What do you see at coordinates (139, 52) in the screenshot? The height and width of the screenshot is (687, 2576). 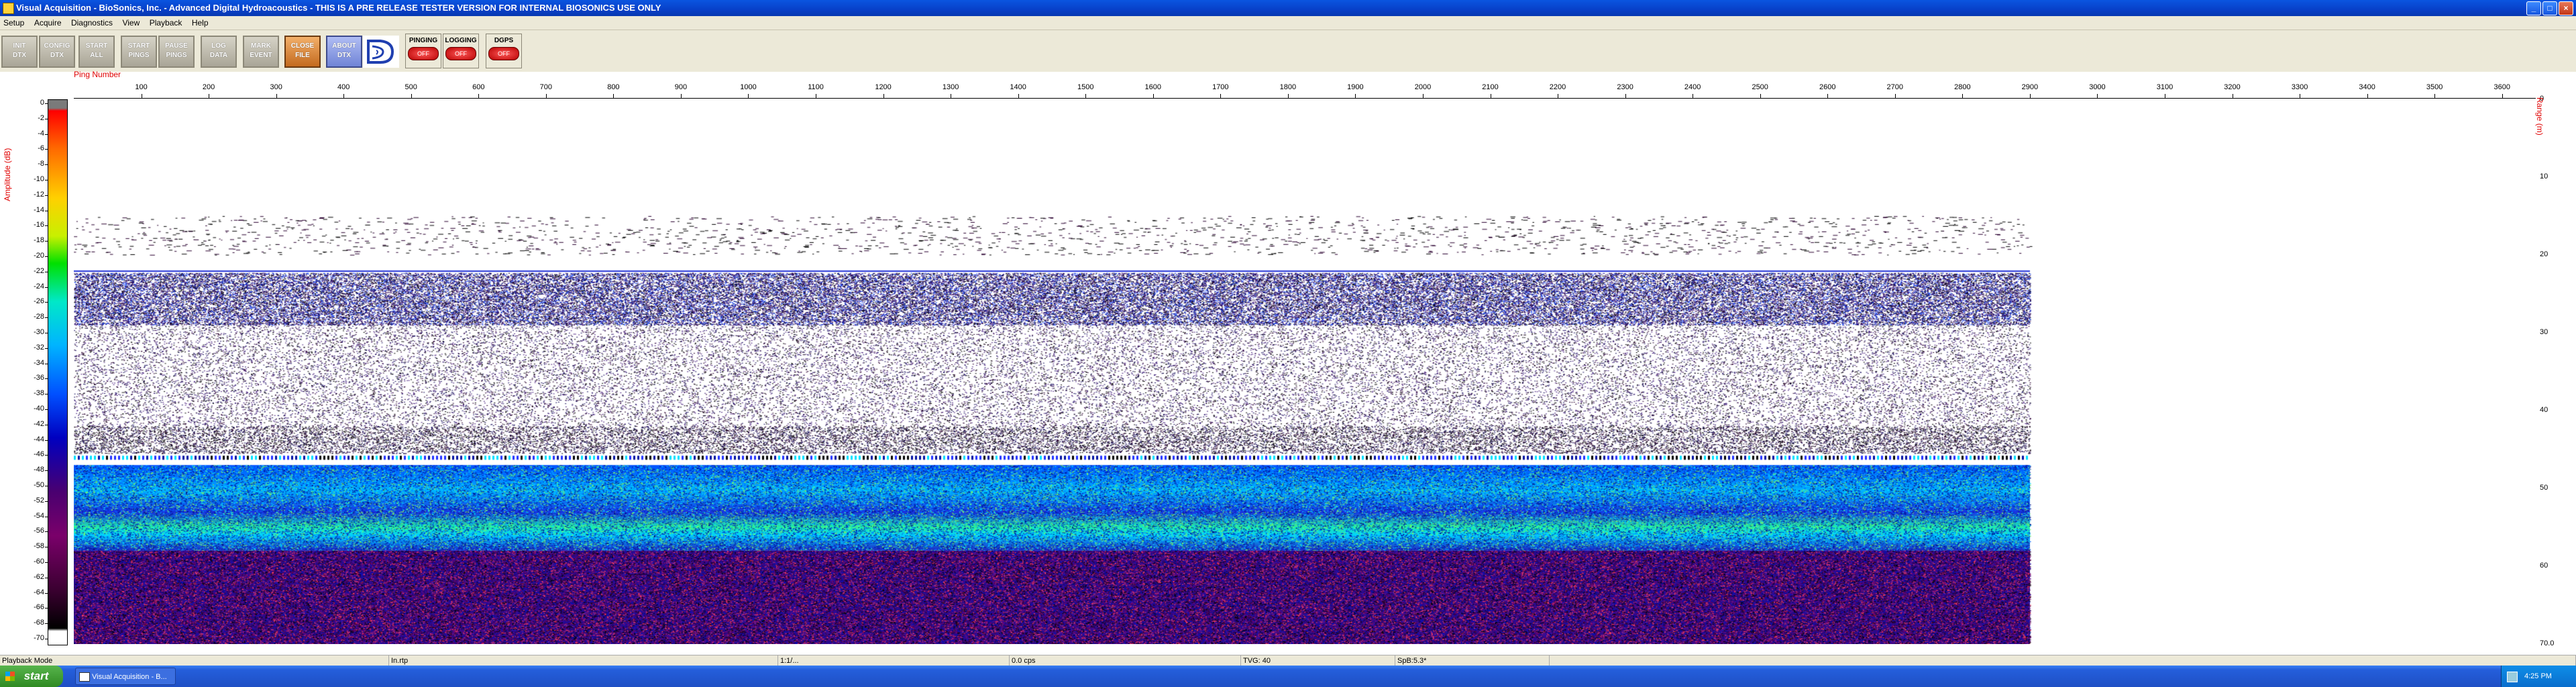 I see `start-pings-button: START PINGS` at bounding box center [139, 52].